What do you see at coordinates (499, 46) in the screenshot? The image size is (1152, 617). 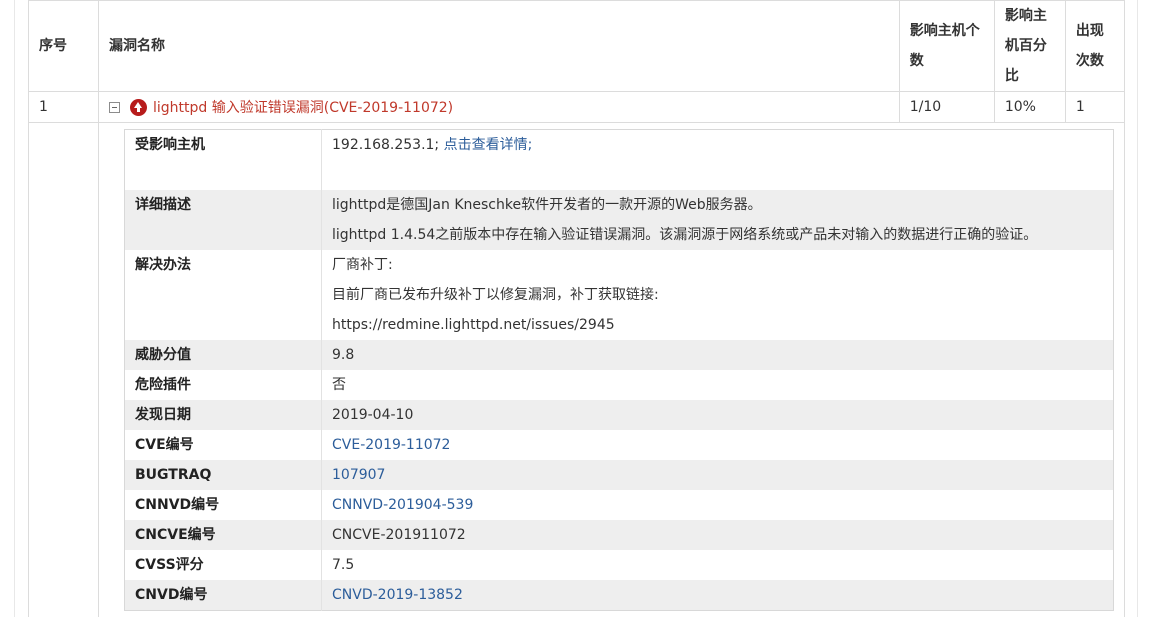 I see `header-name: 漏洞名称` at bounding box center [499, 46].